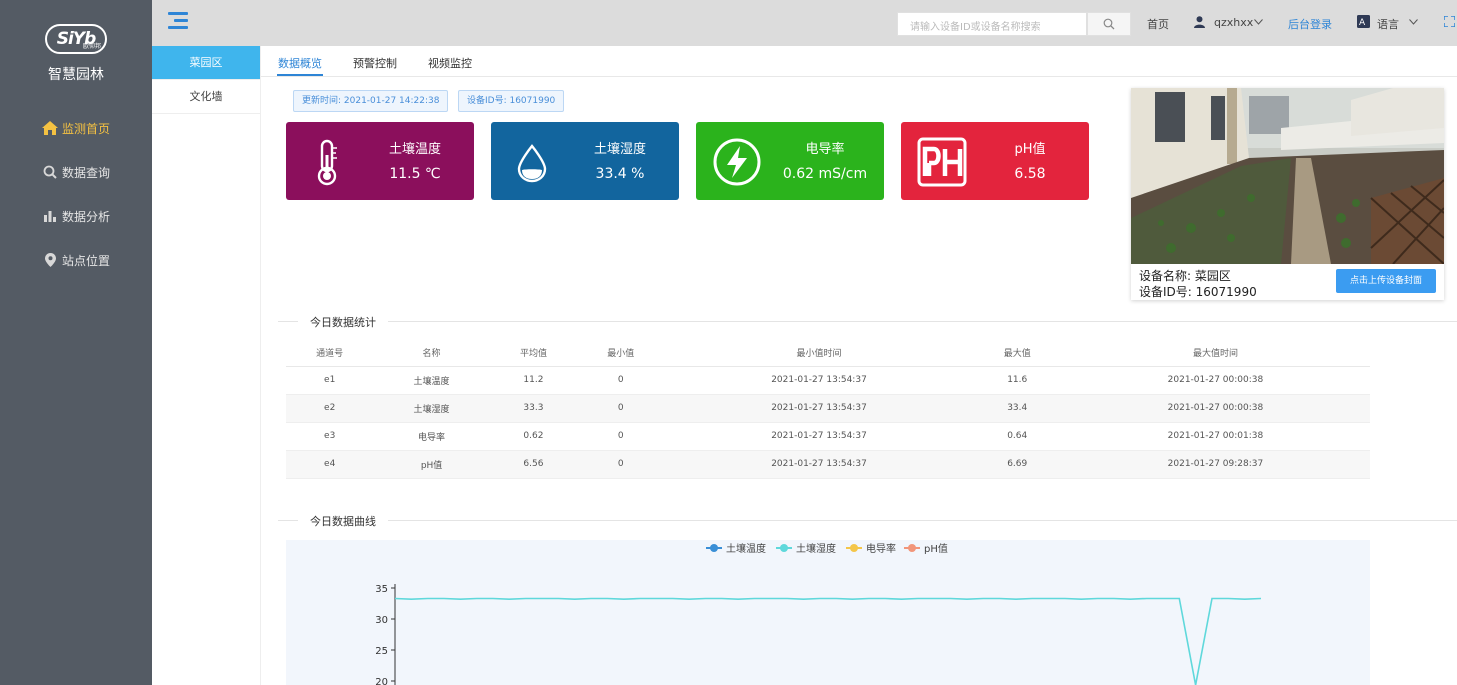  I want to click on update-time-badge: 更新时间: 2021-01-27 14:22:38, so click(371, 101).